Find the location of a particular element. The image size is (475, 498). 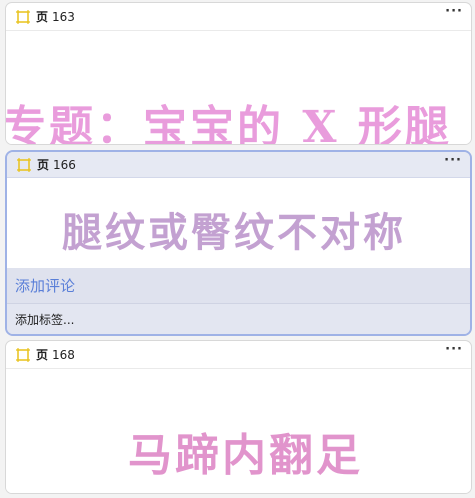

thumbnail-text: 马蹄内翻足 is located at coordinates (245, 455).